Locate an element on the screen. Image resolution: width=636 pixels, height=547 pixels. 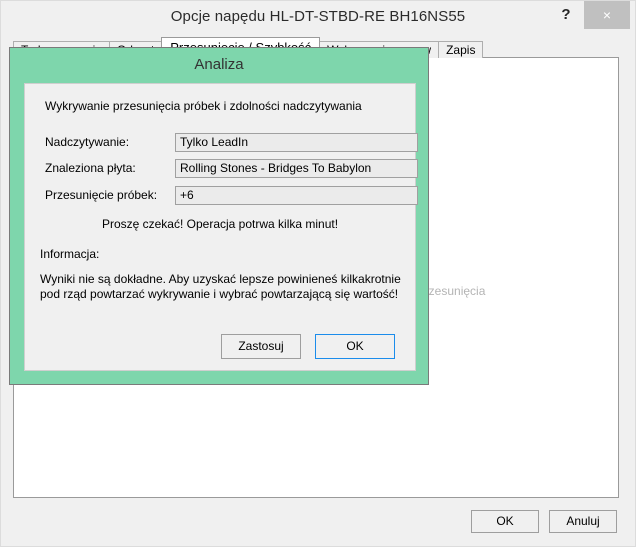
label-nadczytywanie: Nadczytywanie: is located at coordinates (87, 142).